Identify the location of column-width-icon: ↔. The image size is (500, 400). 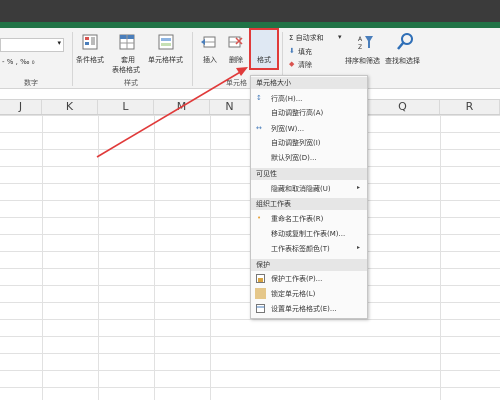
(259, 128).